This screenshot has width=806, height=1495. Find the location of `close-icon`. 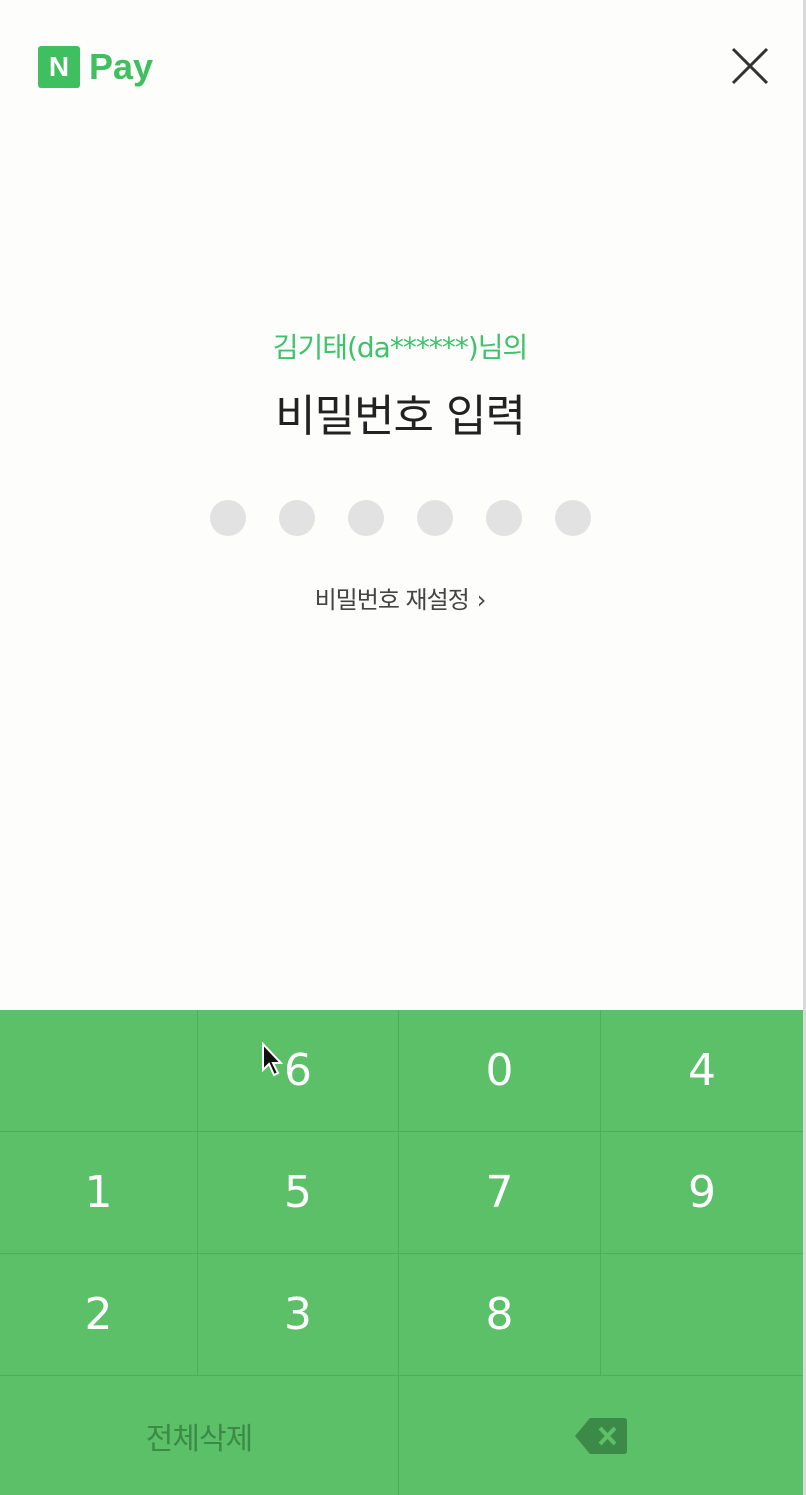

close-icon is located at coordinates (750, 66).